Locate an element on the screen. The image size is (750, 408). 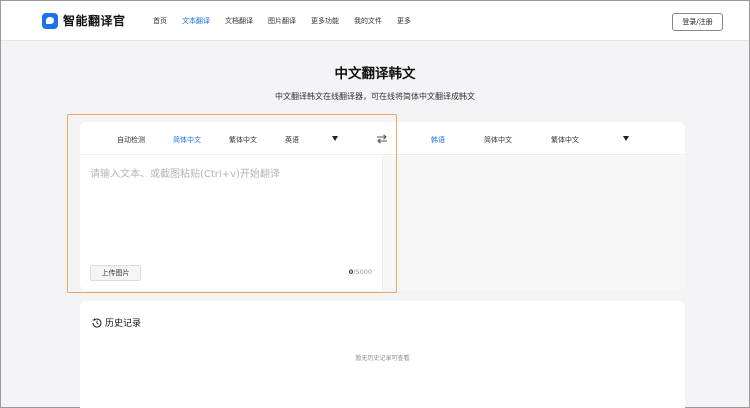
char-counter: 0/5000 is located at coordinates (346, 272).